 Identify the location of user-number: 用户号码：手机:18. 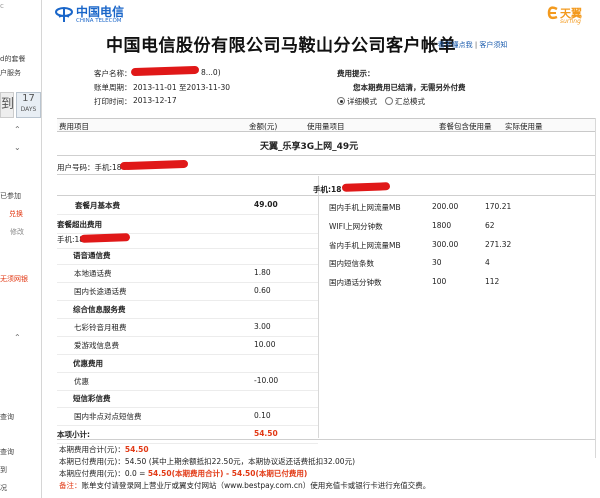
(89, 167).